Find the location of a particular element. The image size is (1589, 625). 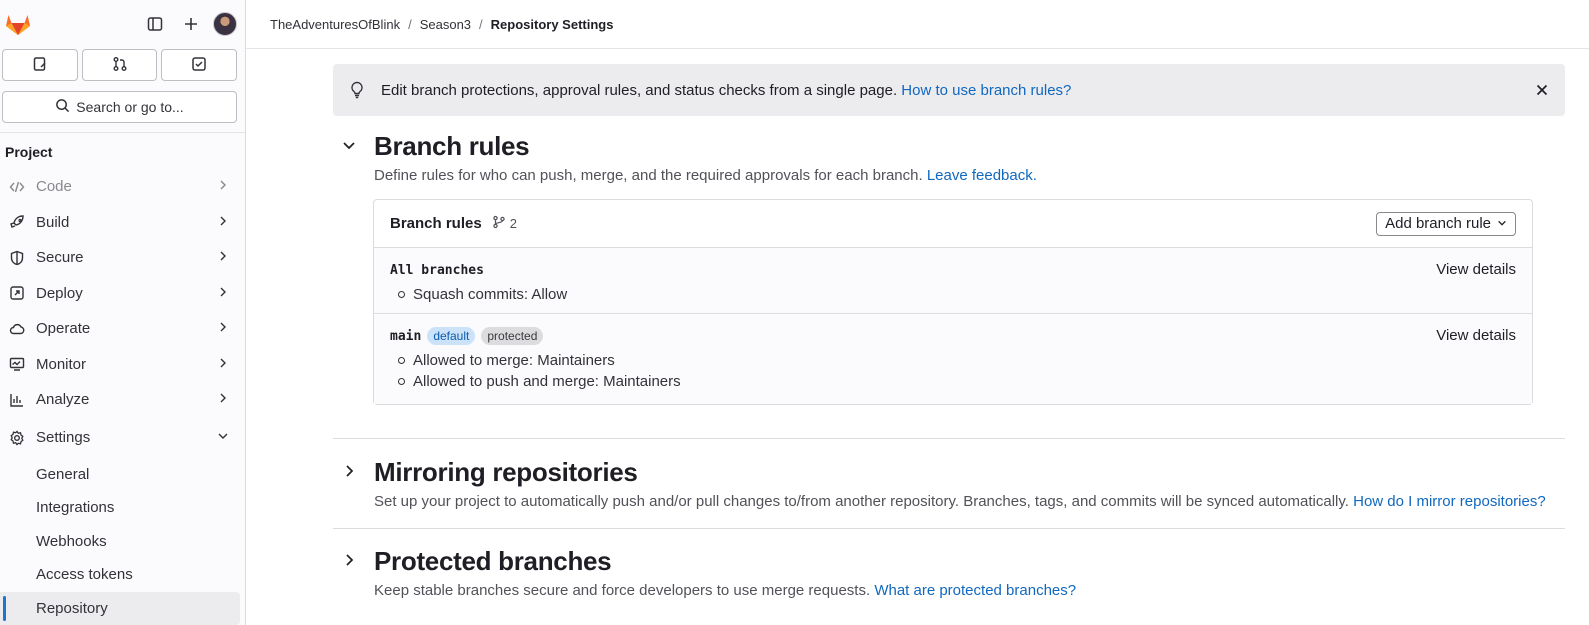

issues-button is located at coordinates (40, 65).